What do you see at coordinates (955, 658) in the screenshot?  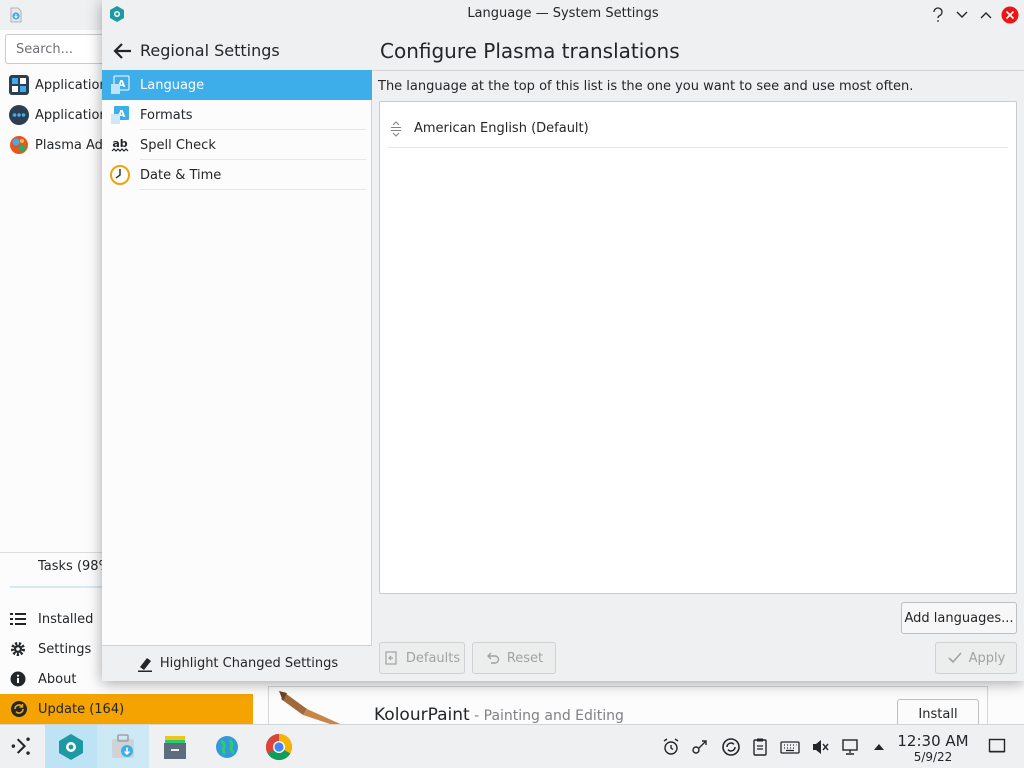 I see `checkmark-icon` at bounding box center [955, 658].